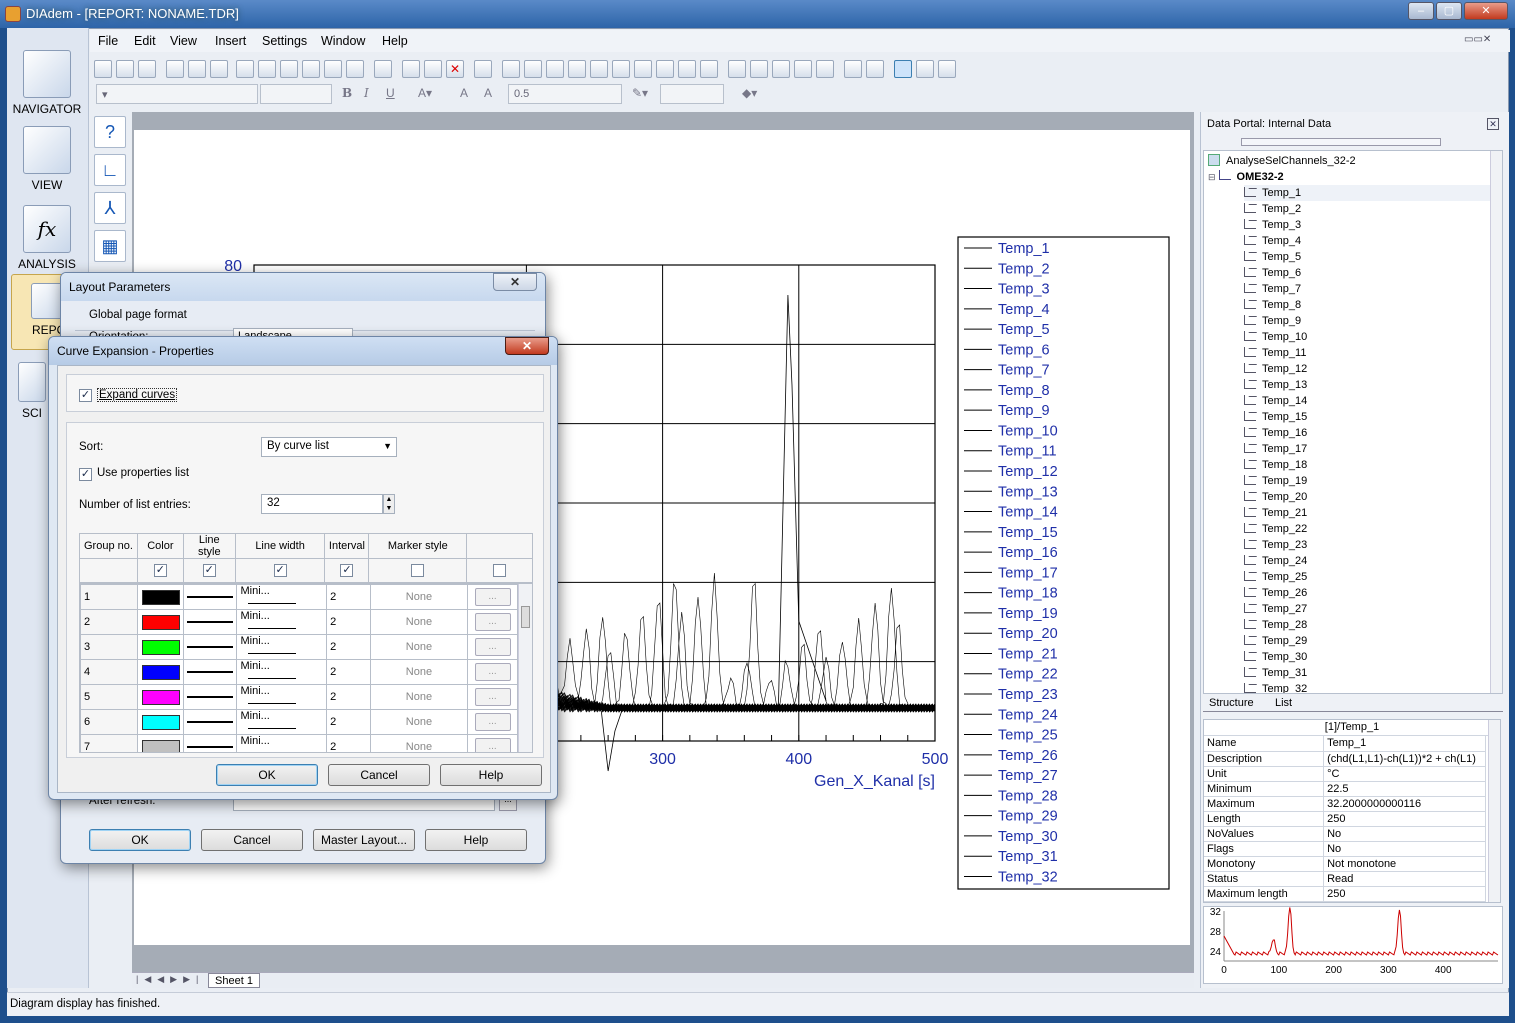 The width and height of the screenshot is (1515, 1023). Describe the element at coordinates (147, 69) in the screenshot. I see `save-icon` at that location.